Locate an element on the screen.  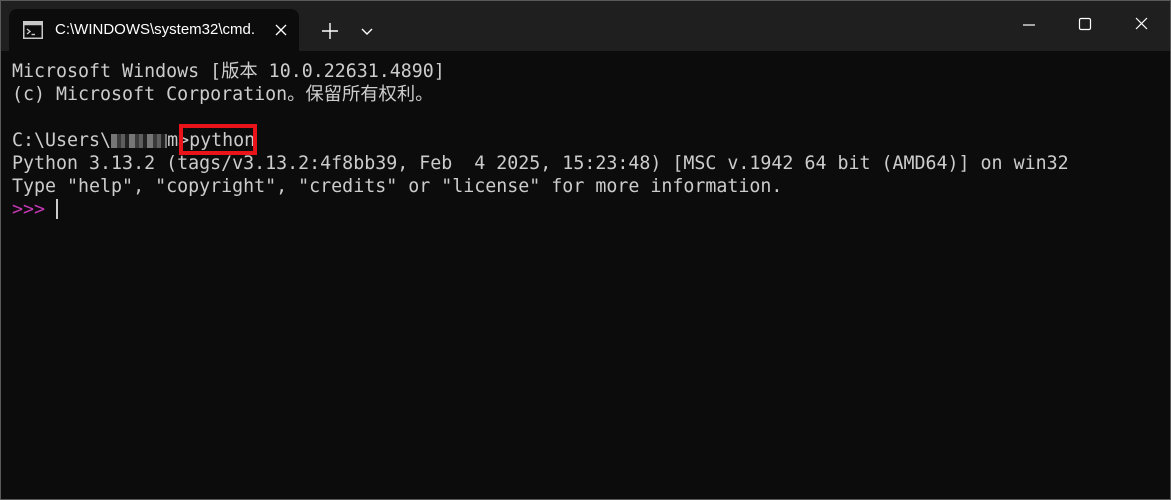
plus-icon is located at coordinates (330, 31).